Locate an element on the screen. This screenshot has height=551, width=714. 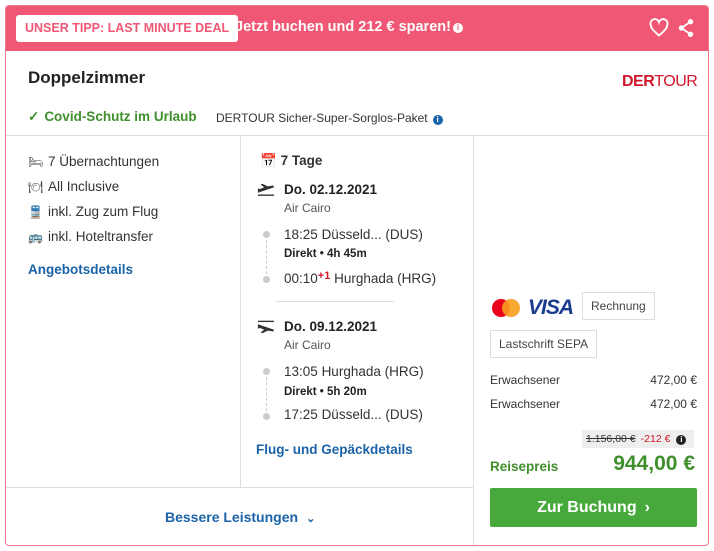
brand-logo: DERTOUR is located at coordinates (660, 81).